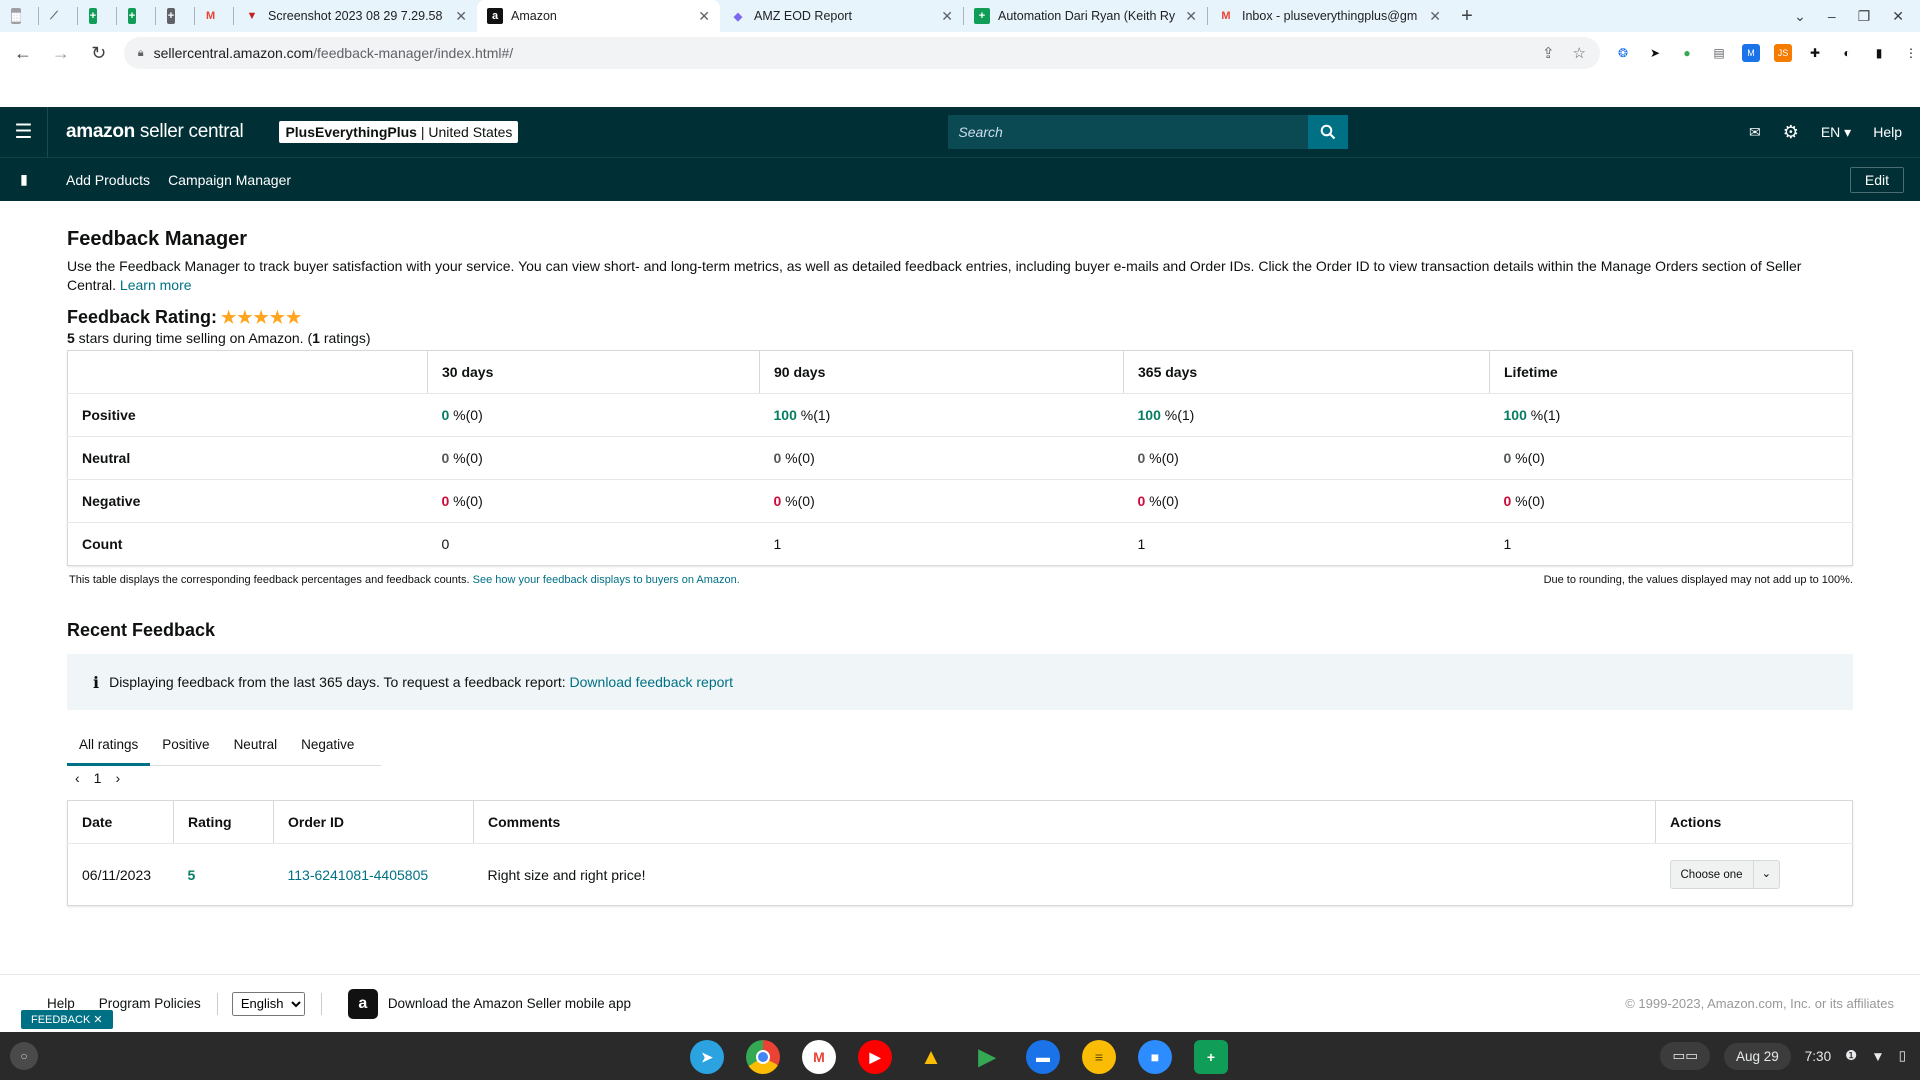  I want to click on search-bar, so click(1148, 132).